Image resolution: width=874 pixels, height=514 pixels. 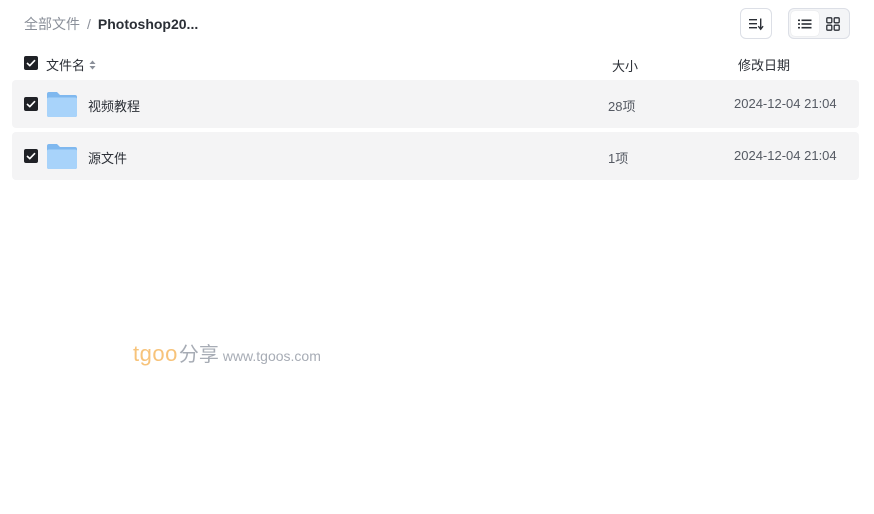 I want to click on breadcrumb-root-link: 全部文件, so click(x=52, y=24).